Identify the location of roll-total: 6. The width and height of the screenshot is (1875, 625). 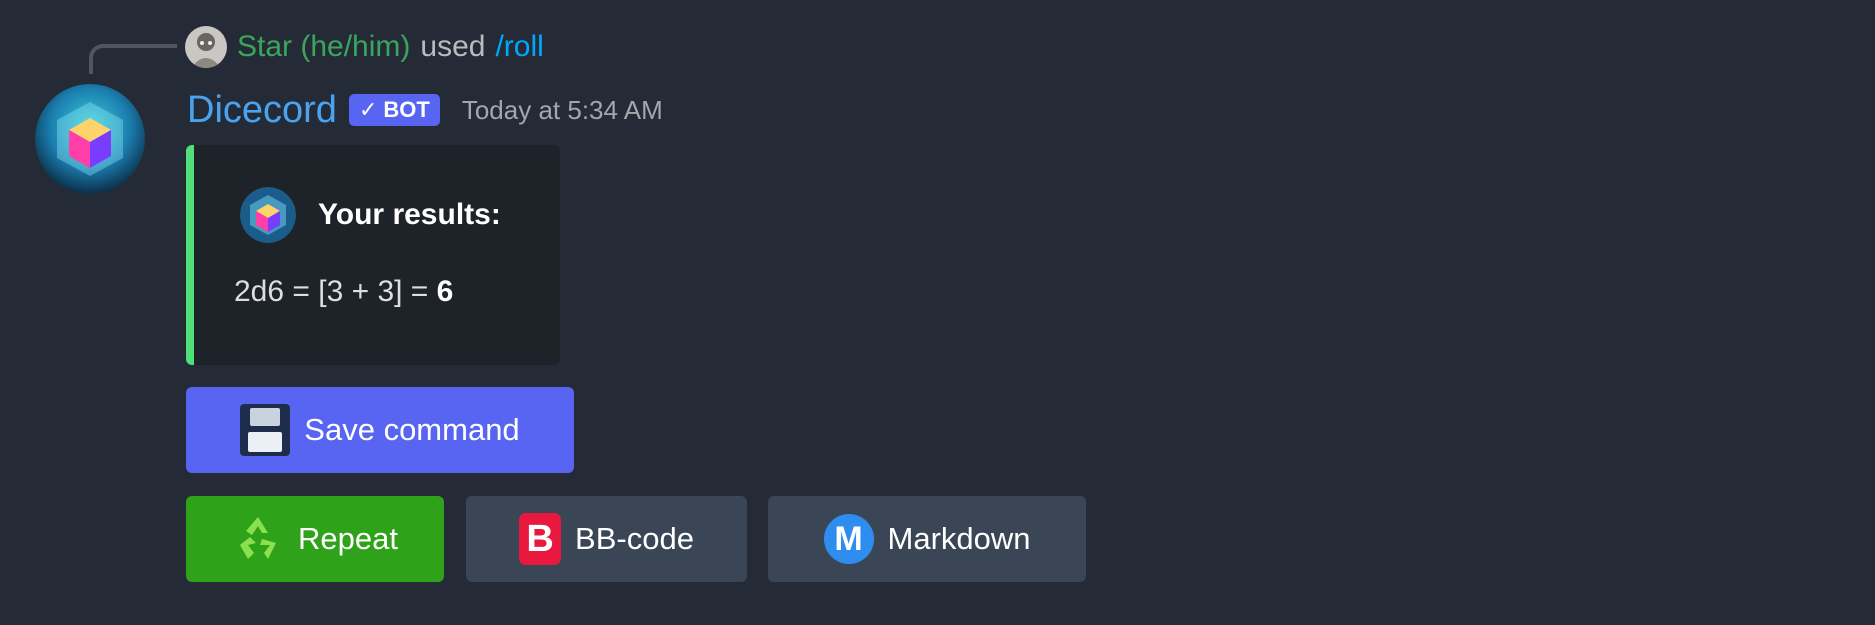
(445, 291).